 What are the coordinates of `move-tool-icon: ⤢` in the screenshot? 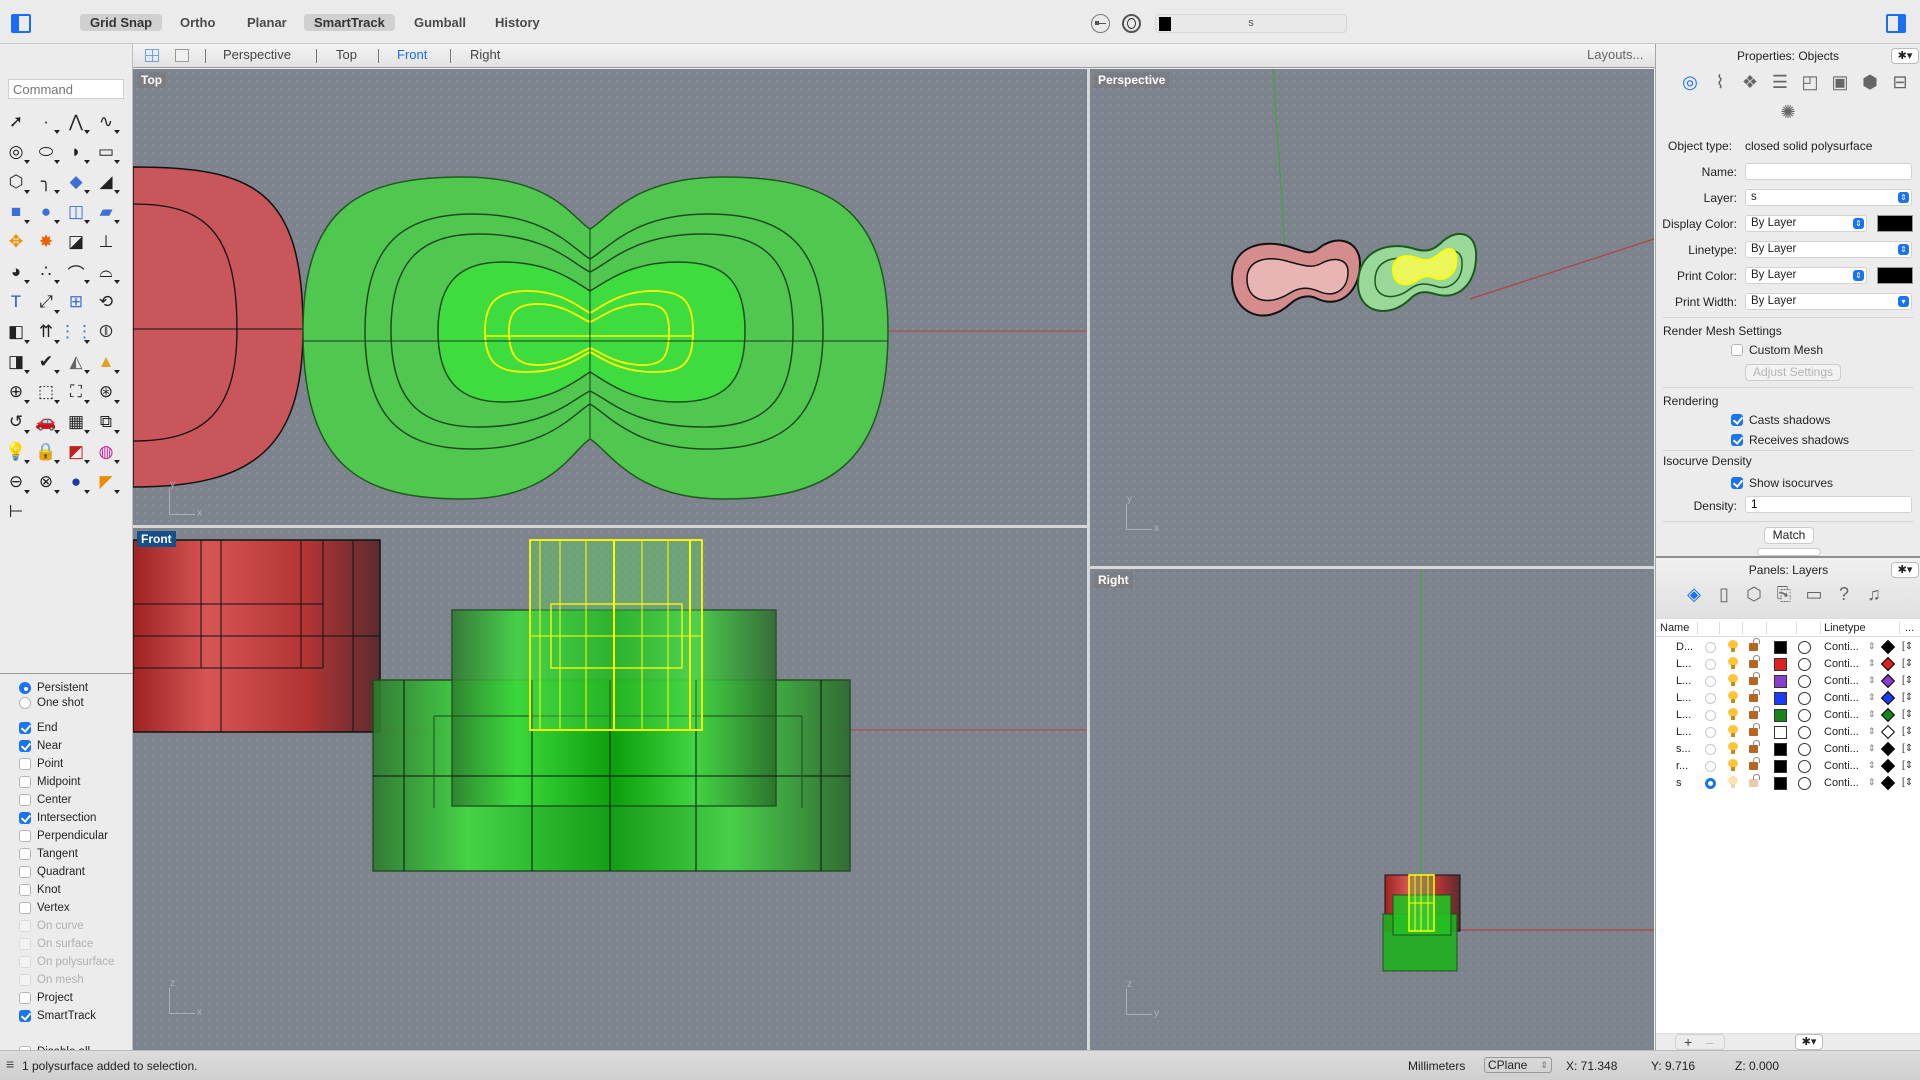 It's located at (47, 302).